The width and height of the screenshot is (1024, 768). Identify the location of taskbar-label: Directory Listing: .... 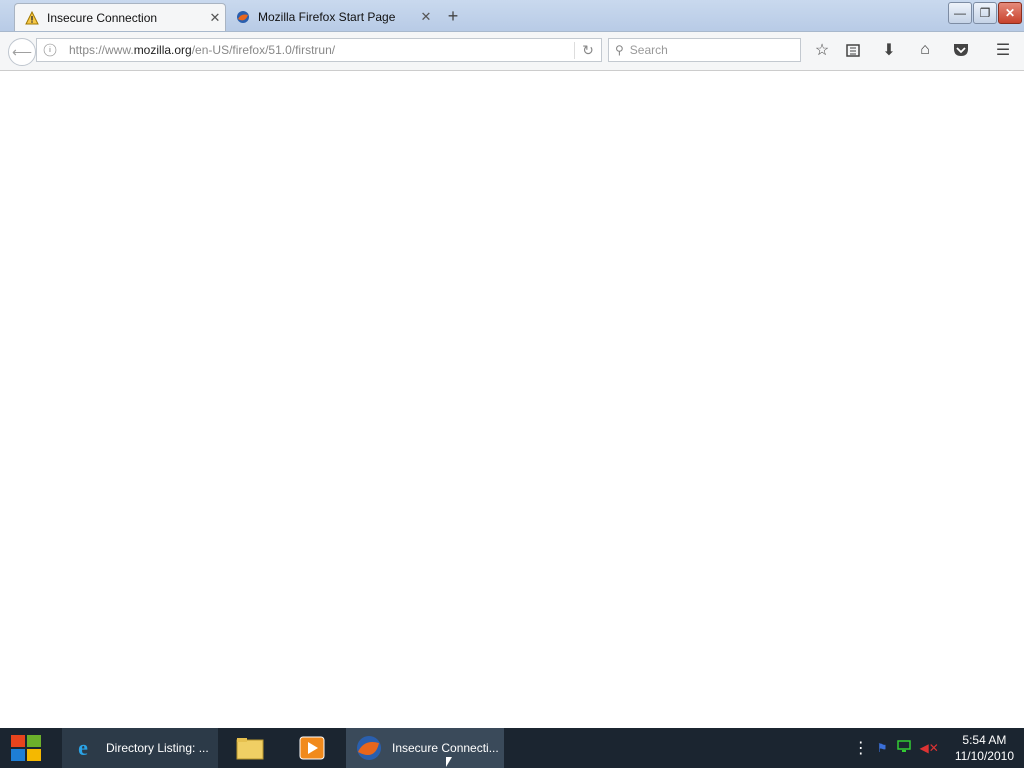
(157, 748).